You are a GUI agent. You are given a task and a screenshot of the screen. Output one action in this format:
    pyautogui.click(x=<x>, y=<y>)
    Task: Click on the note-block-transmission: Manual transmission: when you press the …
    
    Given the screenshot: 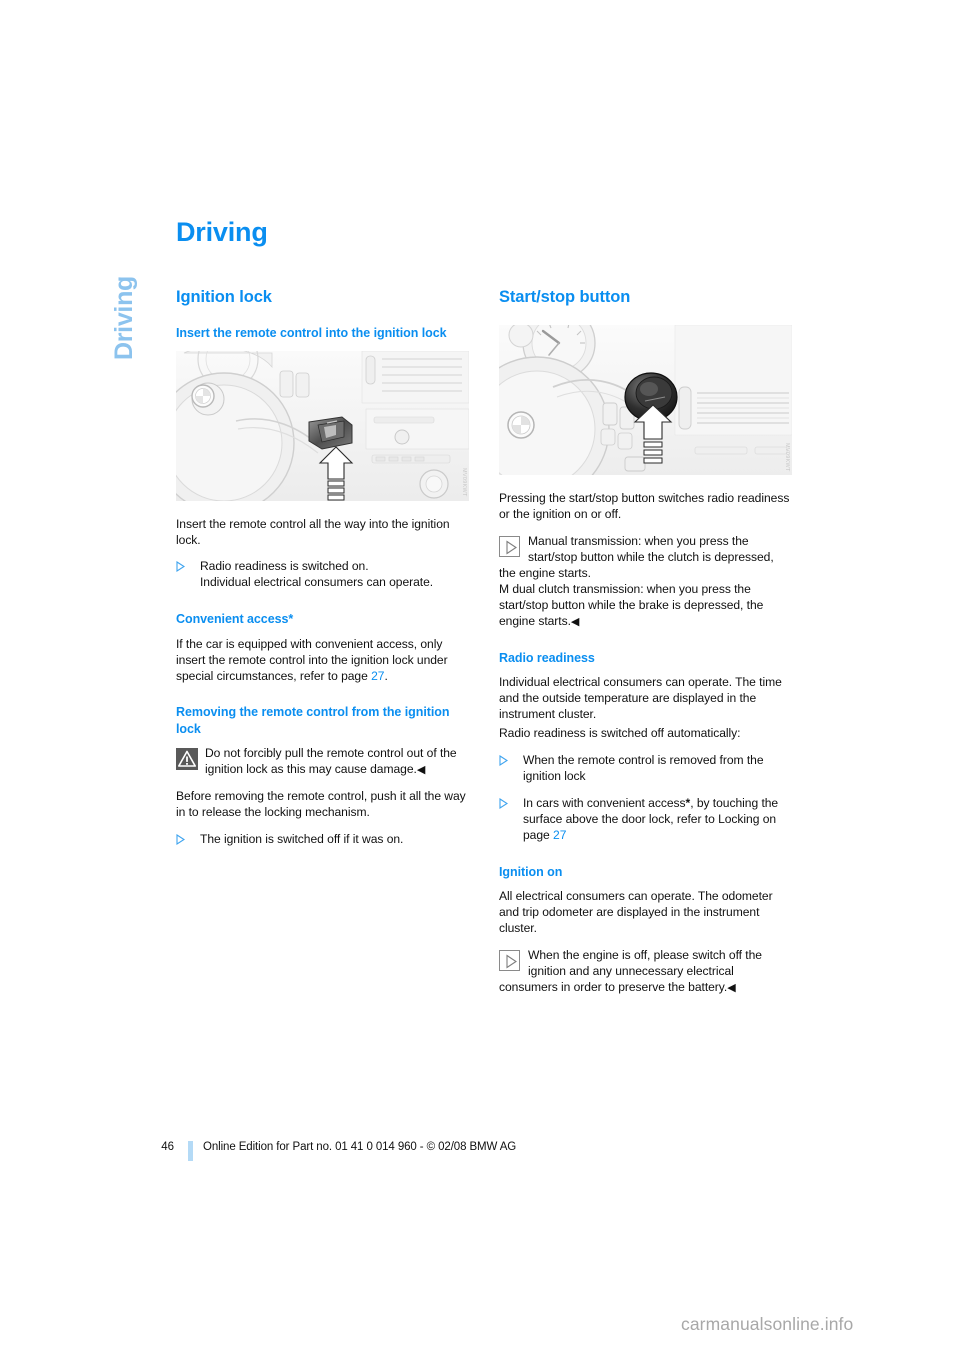 What is the action you would take?
    pyautogui.click(x=645, y=582)
    